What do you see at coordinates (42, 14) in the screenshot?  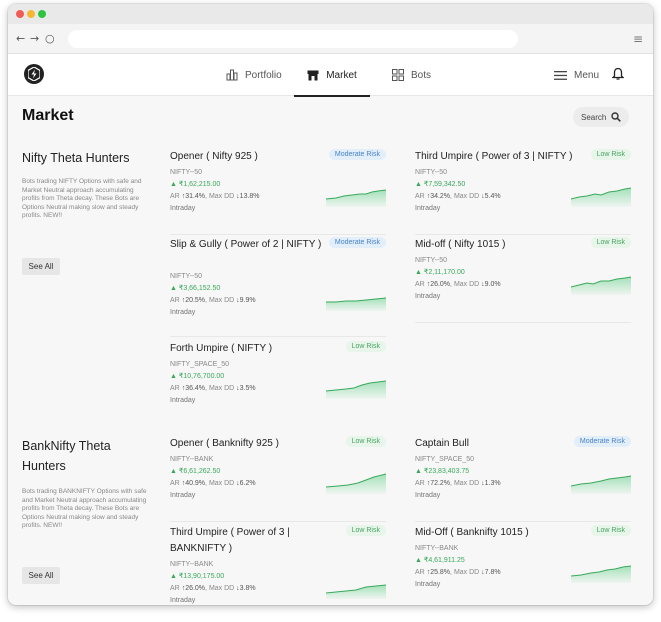 I see `maximize-window-button` at bounding box center [42, 14].